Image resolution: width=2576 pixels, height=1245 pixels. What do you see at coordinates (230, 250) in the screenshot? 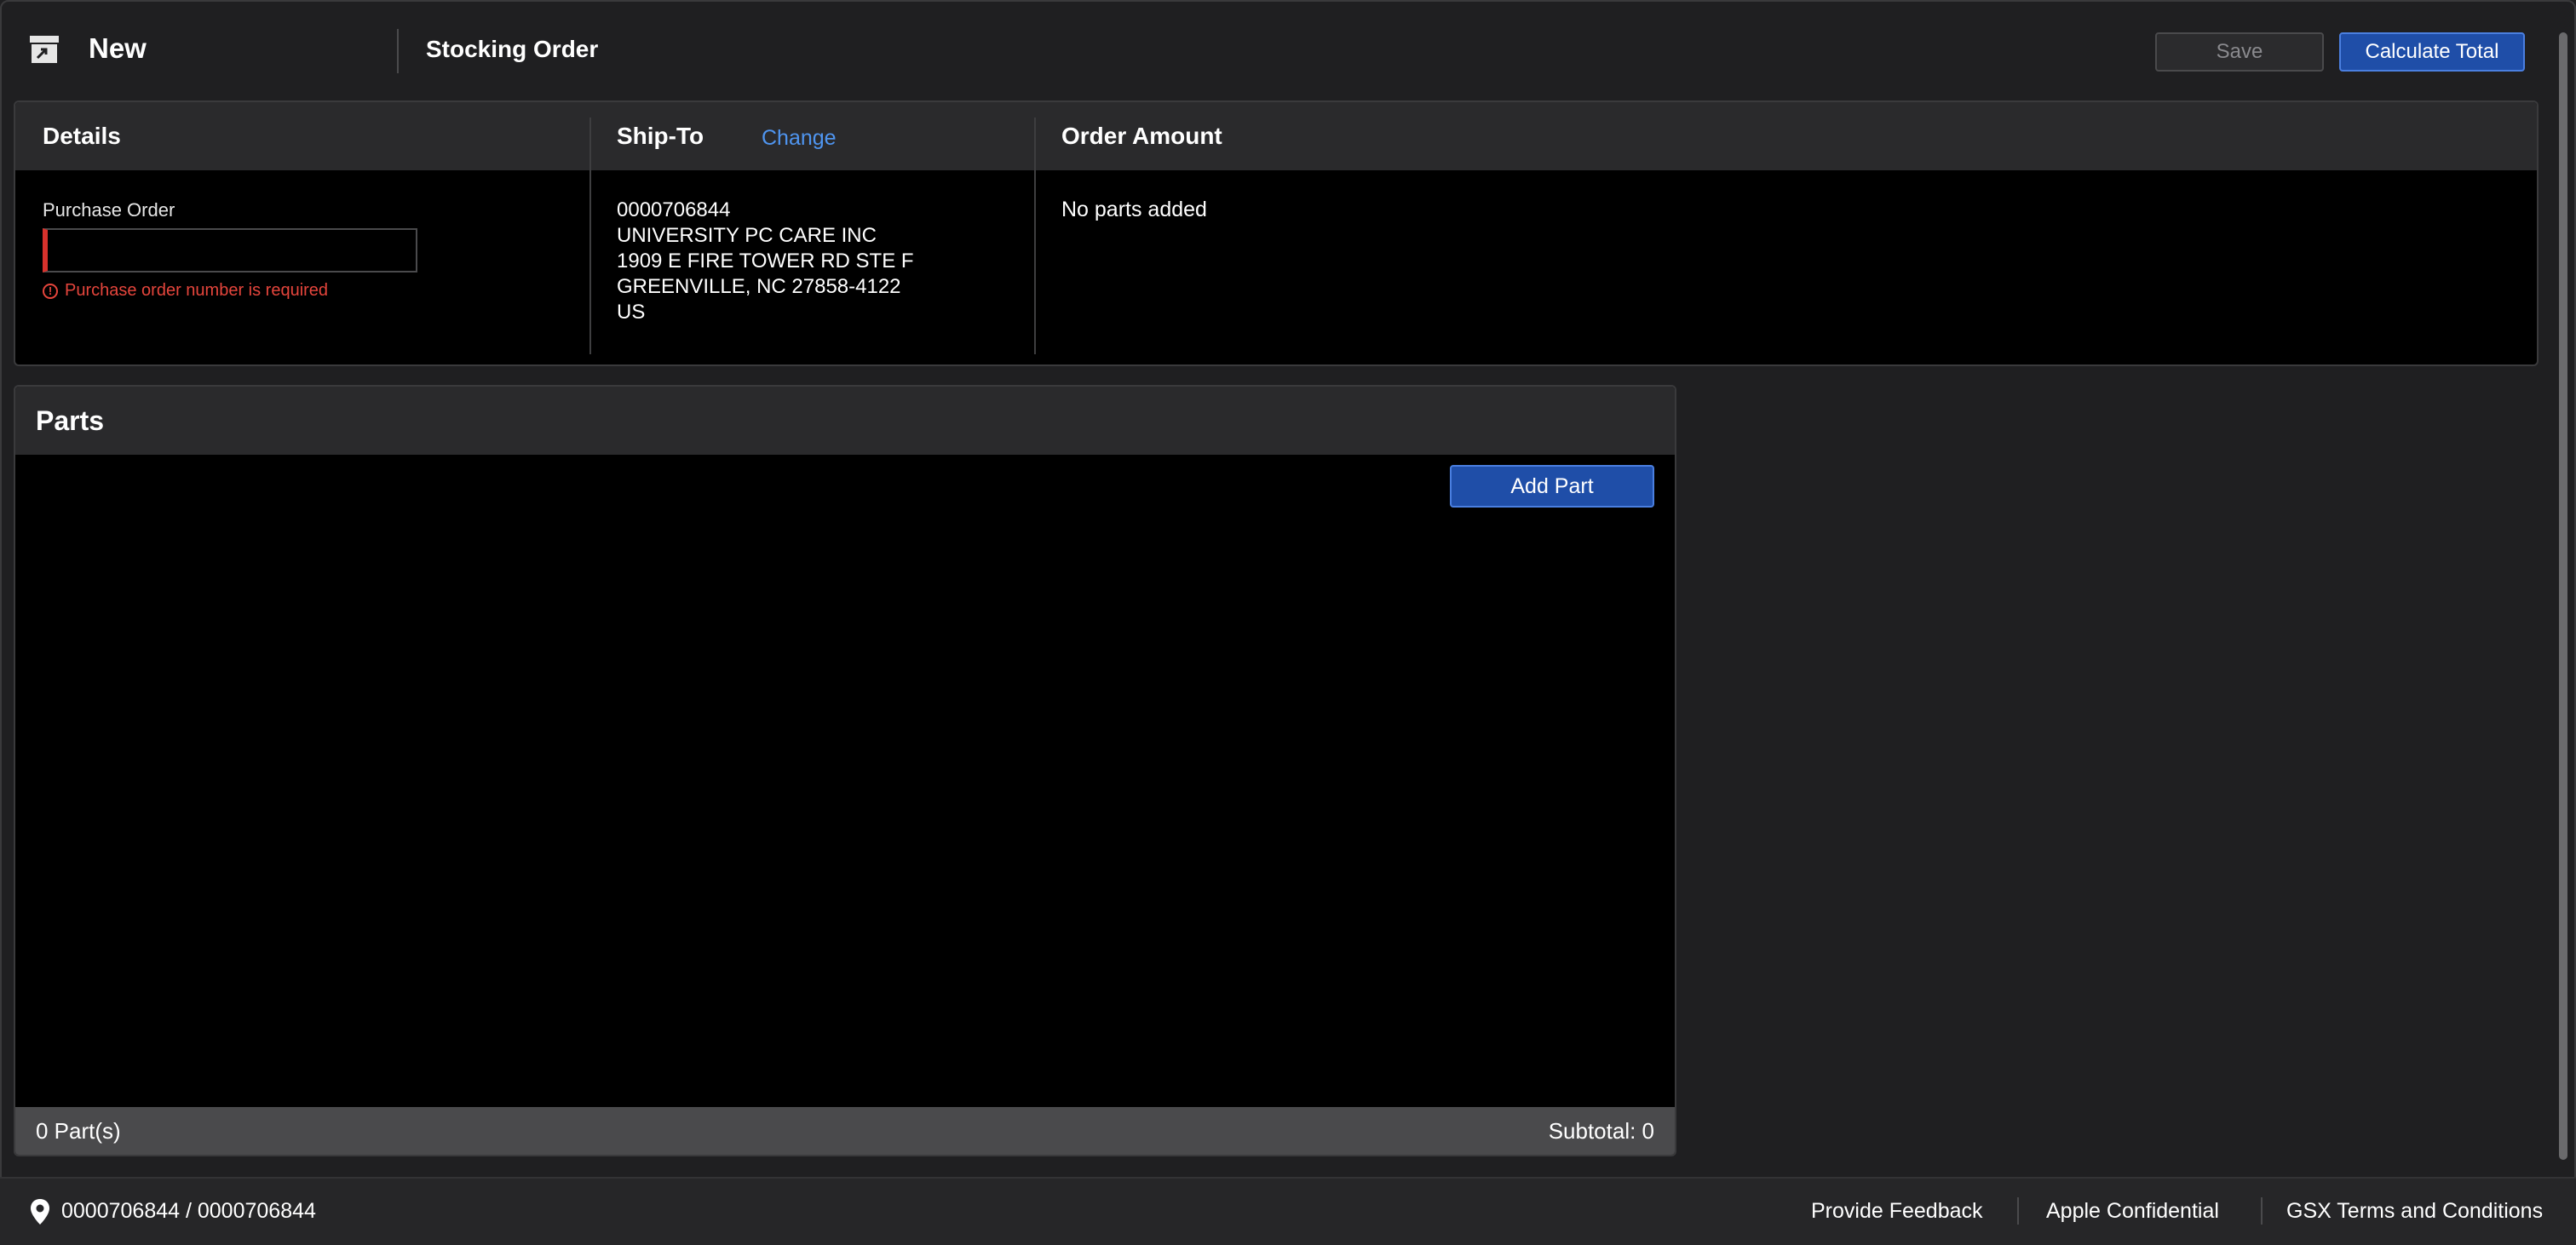
I see `purchase-order-input` at bounding box center [230, 250].